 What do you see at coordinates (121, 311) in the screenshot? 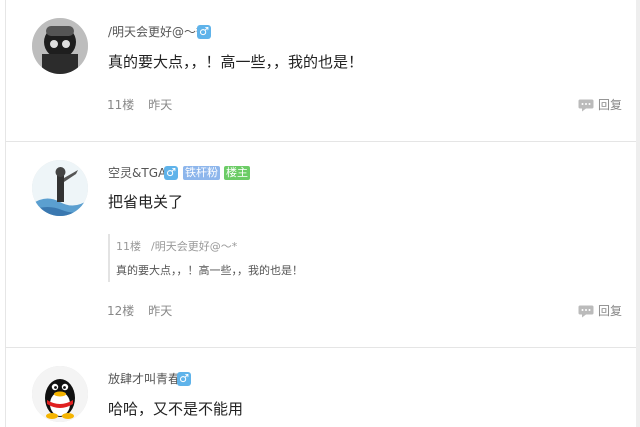
I see `floor-number: 12楼` at bounding box center [121, 311].